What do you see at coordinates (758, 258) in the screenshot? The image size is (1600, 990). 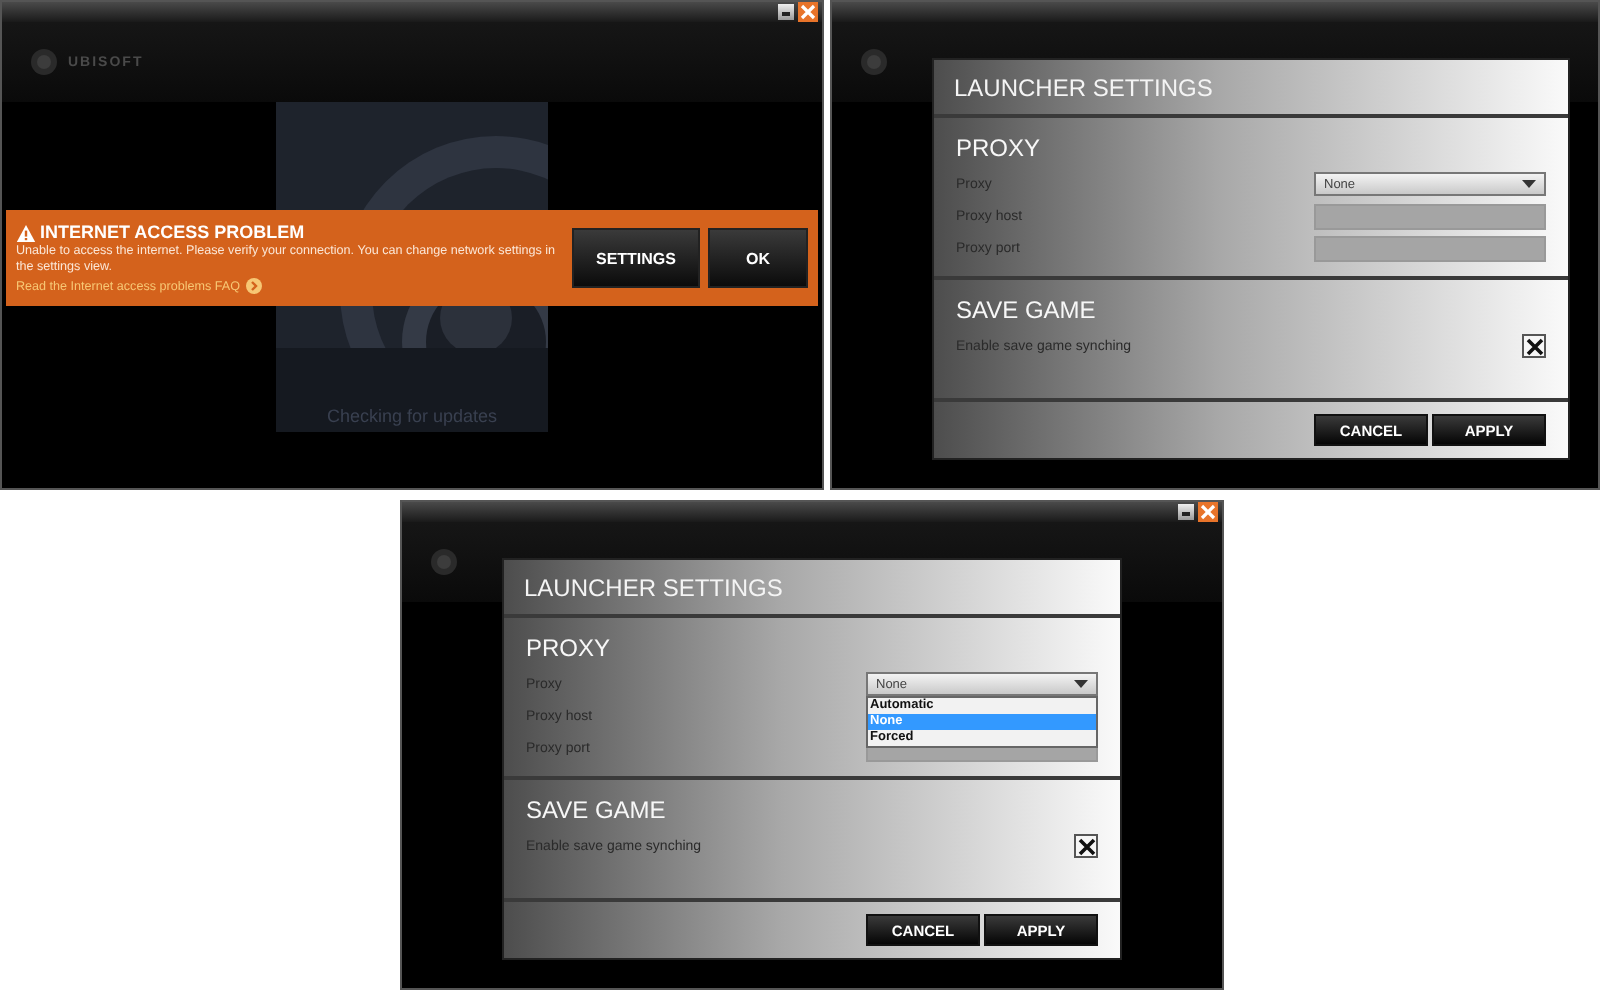 I see `dialog-button: OK` at bounding box center [758, 258].